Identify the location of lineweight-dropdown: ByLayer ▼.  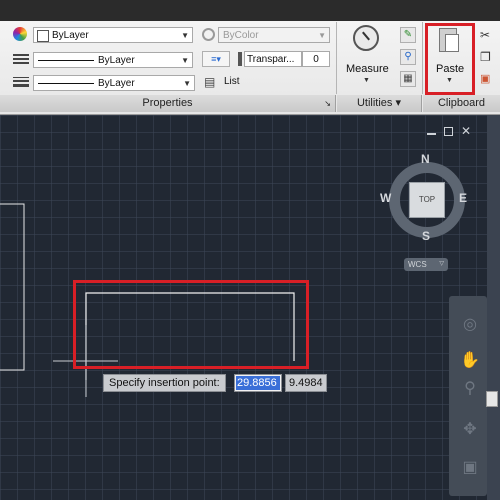
(114, 83).